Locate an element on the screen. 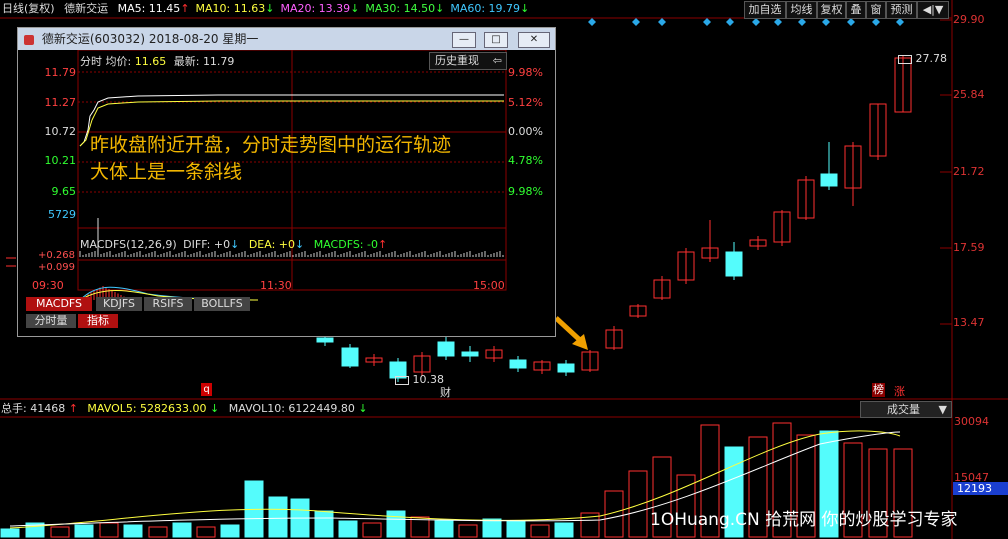  price-tick-label: 21.72 is located at coordinates (969, 171).